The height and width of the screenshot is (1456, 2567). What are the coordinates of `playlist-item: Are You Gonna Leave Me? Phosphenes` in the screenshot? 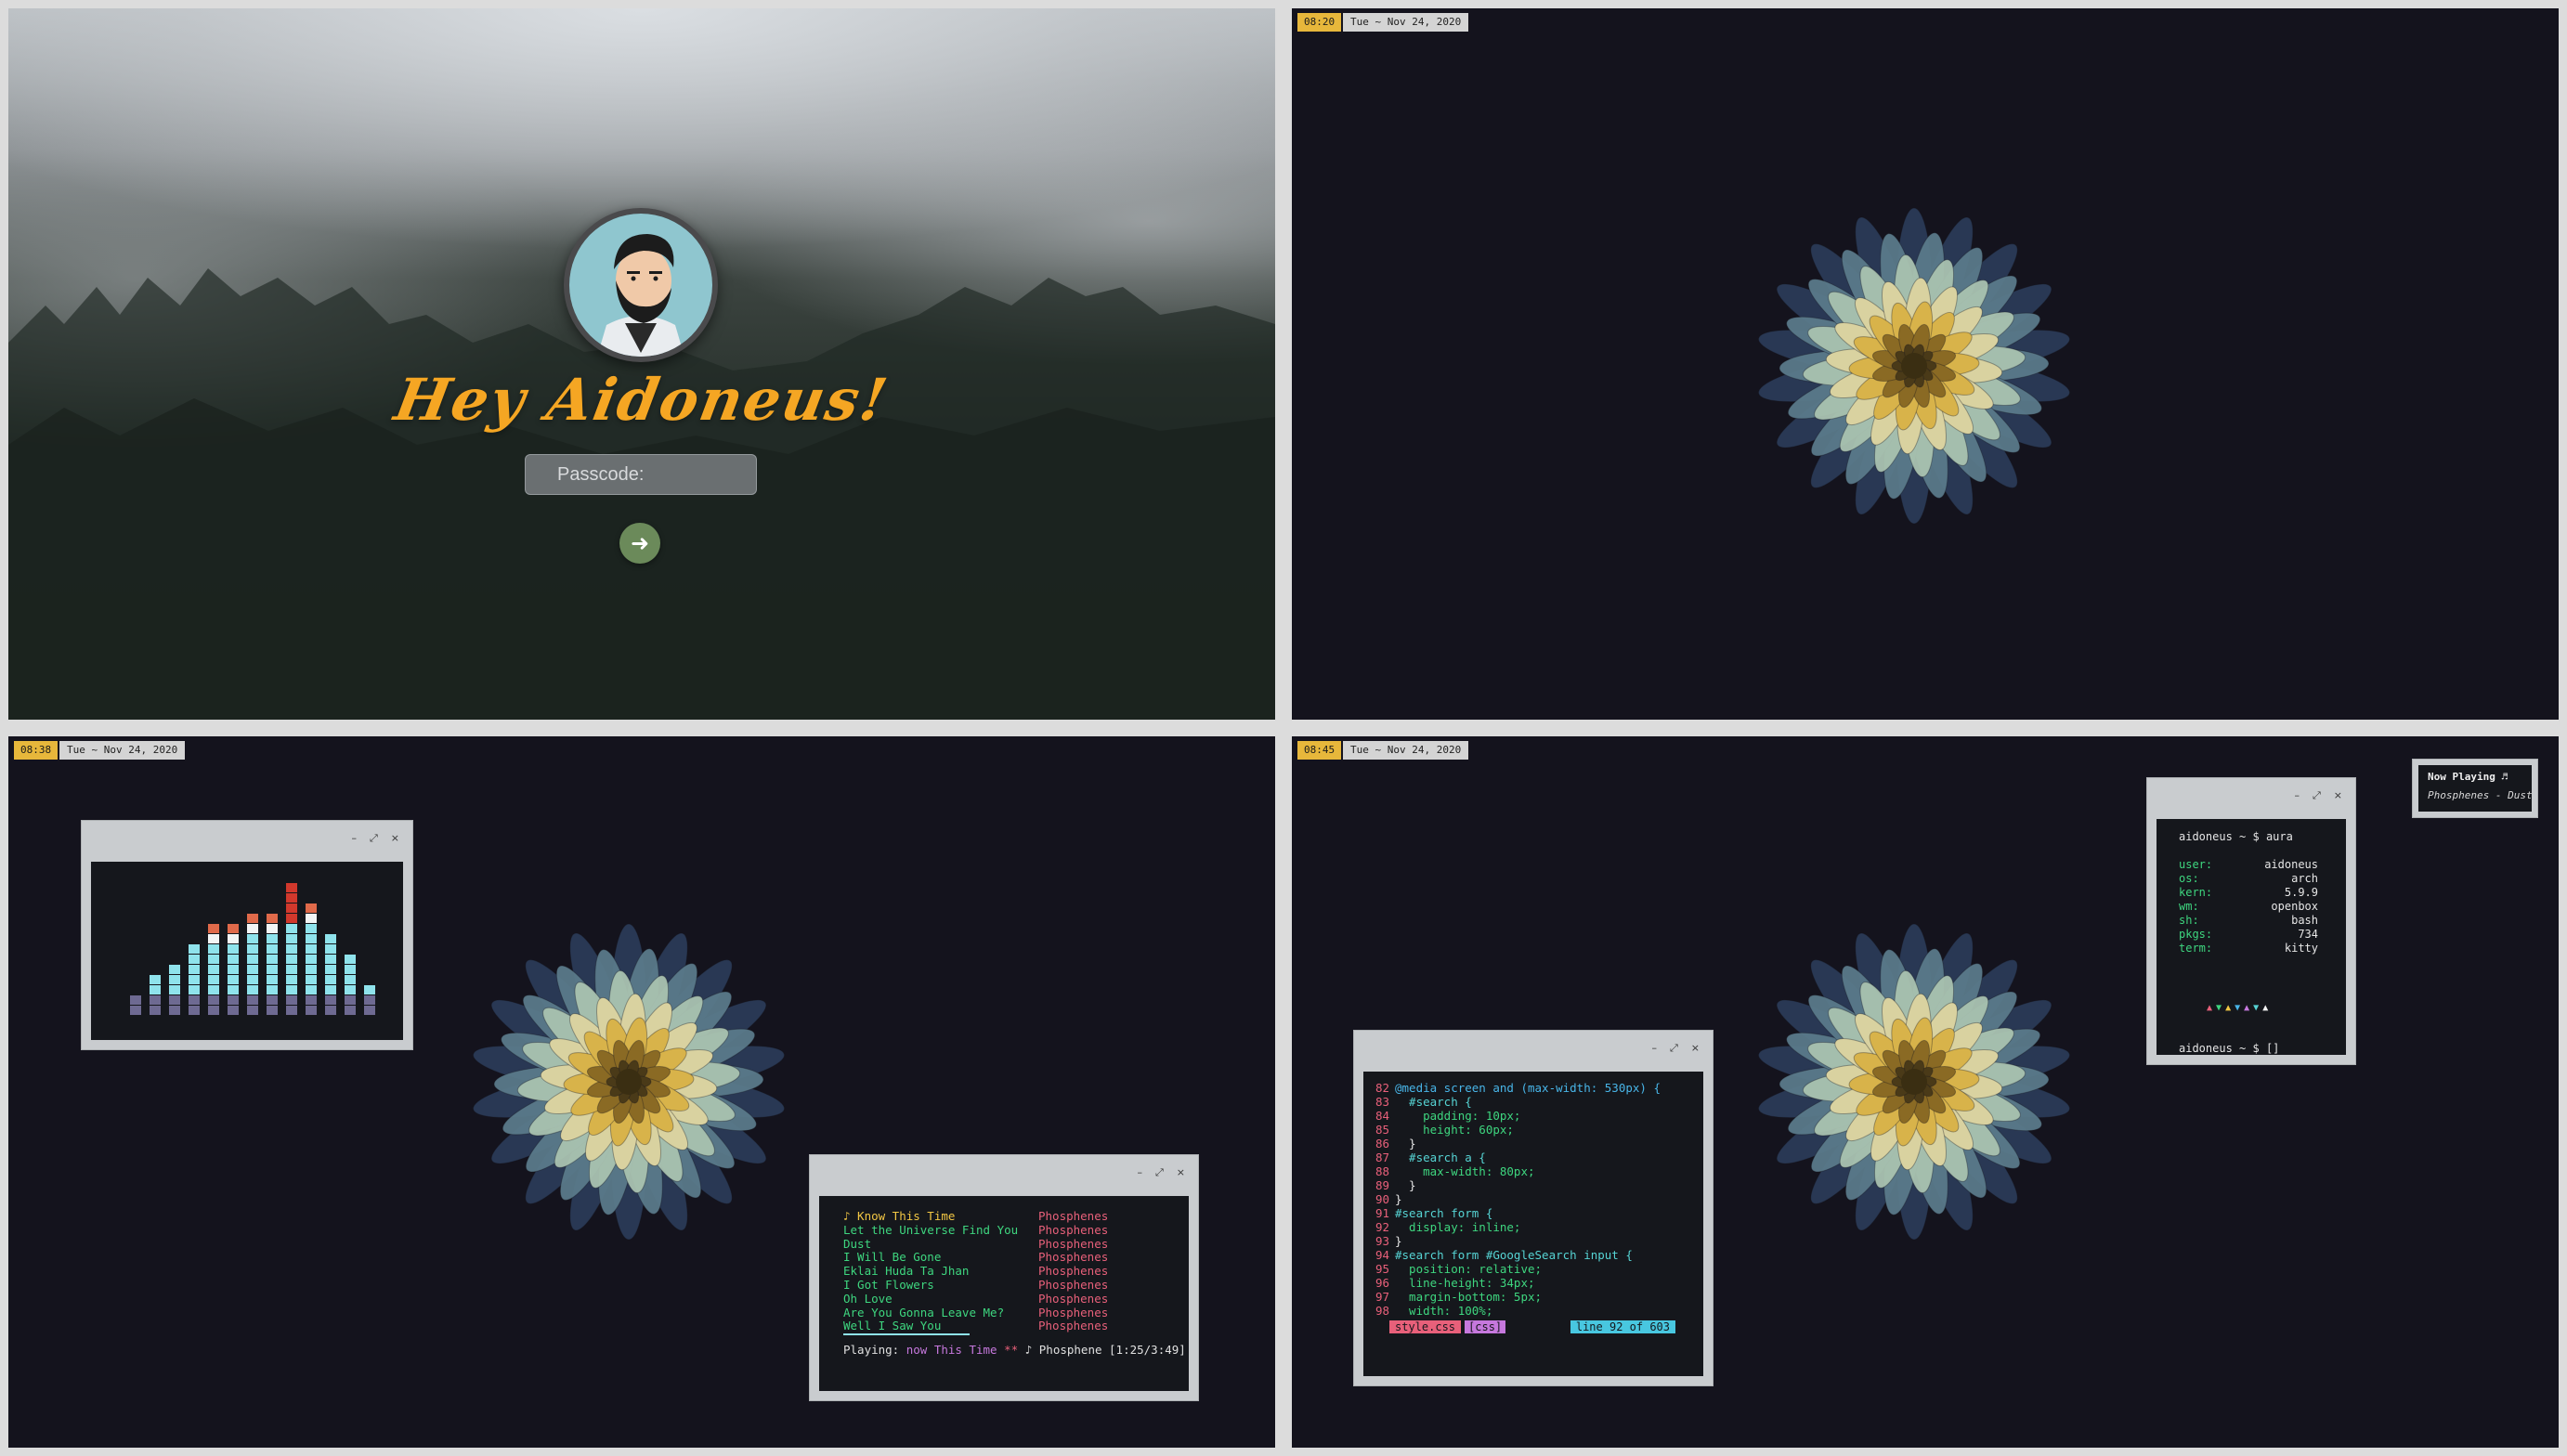 It's located at (1001, 1313).